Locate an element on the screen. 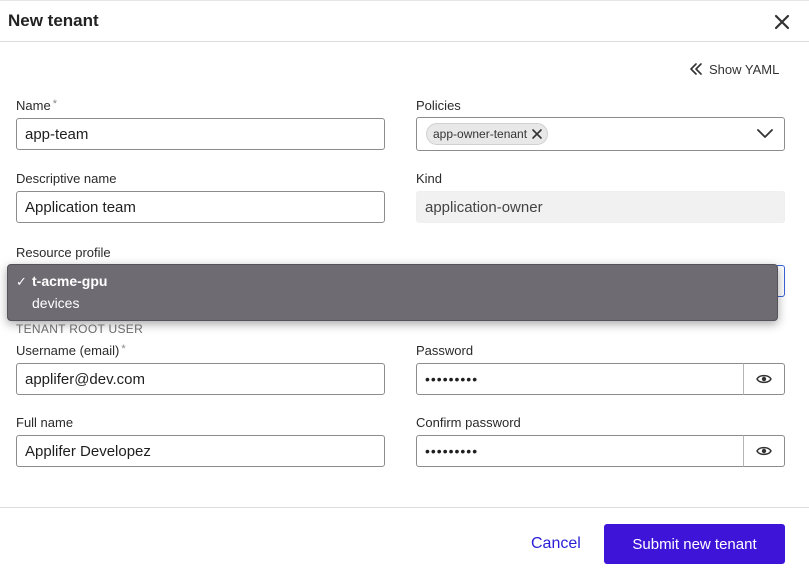 This screenshot has height=578, width=809. header-divider is located at coordinates (404, 0).